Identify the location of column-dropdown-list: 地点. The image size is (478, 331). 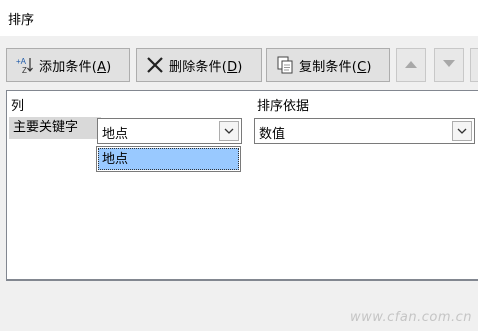
(168, 159).